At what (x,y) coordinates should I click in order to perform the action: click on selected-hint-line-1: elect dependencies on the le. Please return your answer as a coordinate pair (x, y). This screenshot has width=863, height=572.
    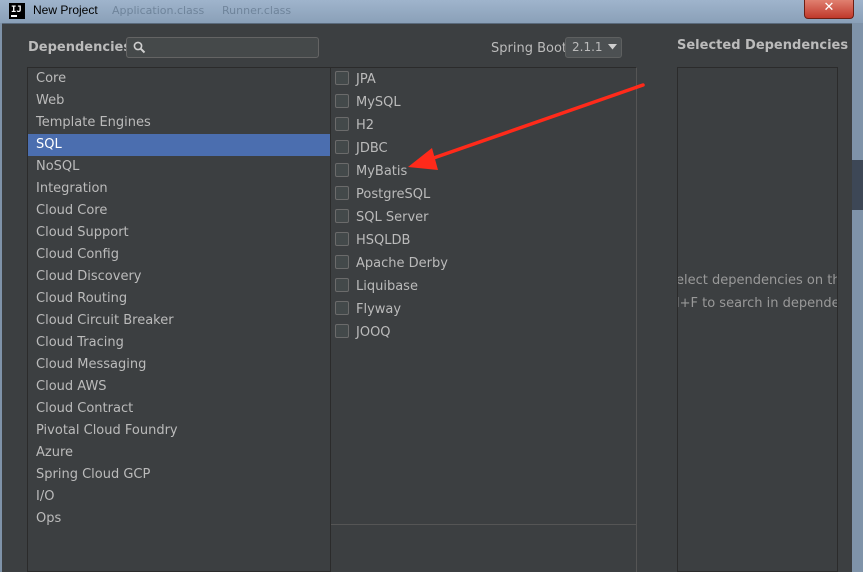
    Looking at the image, I should click on (757, 280).